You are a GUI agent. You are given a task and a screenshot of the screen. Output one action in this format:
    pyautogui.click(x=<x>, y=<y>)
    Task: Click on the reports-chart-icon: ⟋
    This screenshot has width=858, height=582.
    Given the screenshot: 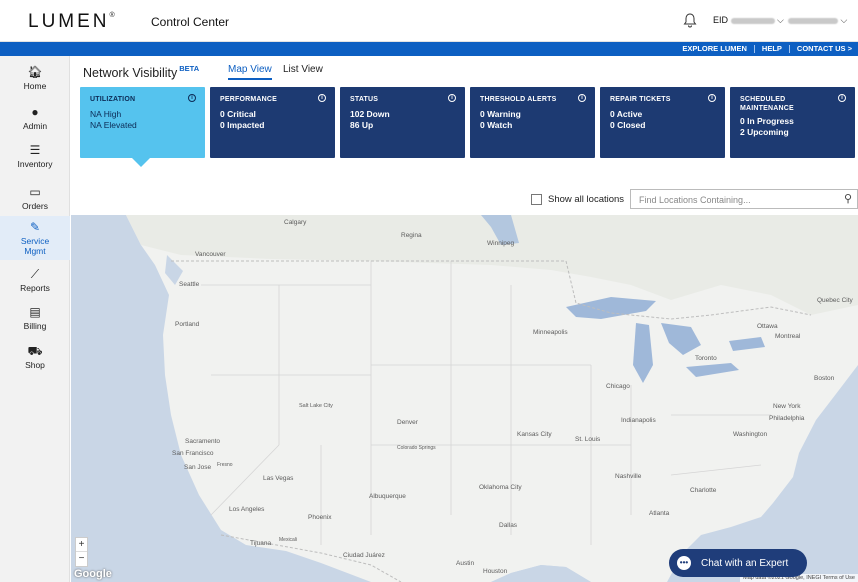 What is the action you would take?
    pyautogui.click(x=35, y=274)
    